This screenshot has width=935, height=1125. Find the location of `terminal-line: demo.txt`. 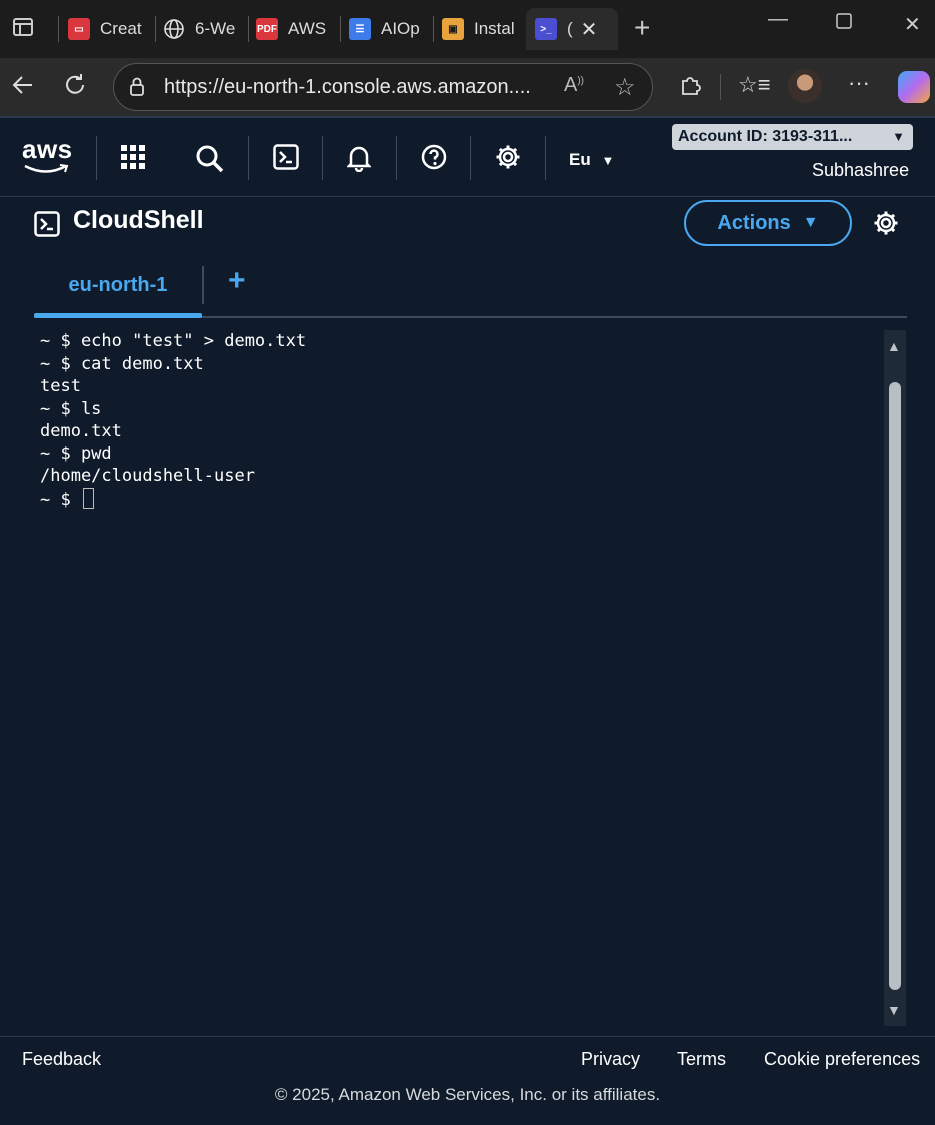

terminal-line: demo.txt is located at coordinates (81, 431).